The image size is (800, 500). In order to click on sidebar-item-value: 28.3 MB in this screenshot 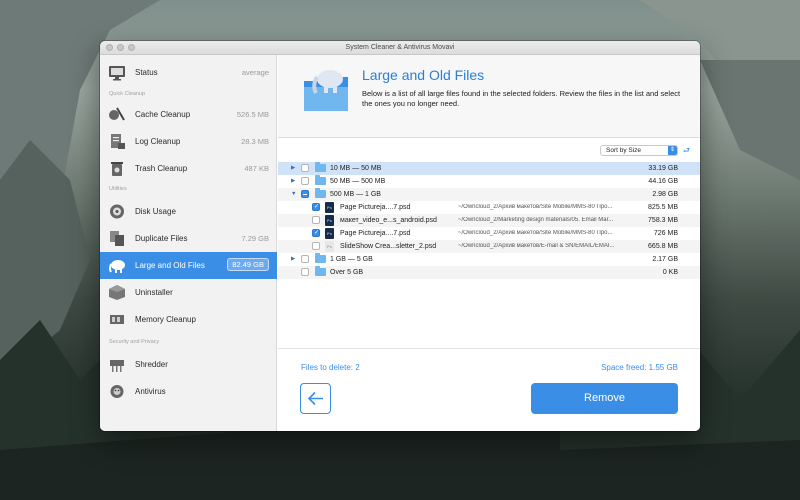, I will do `click(255, 141)`.